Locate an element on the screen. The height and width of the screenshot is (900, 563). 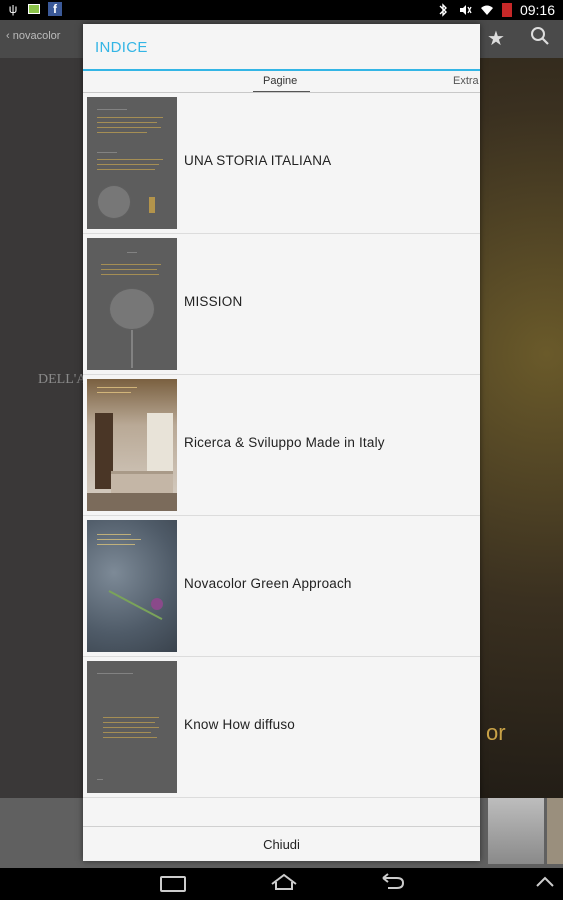
close-button: Chiudi is located at coordinates (281, 844).